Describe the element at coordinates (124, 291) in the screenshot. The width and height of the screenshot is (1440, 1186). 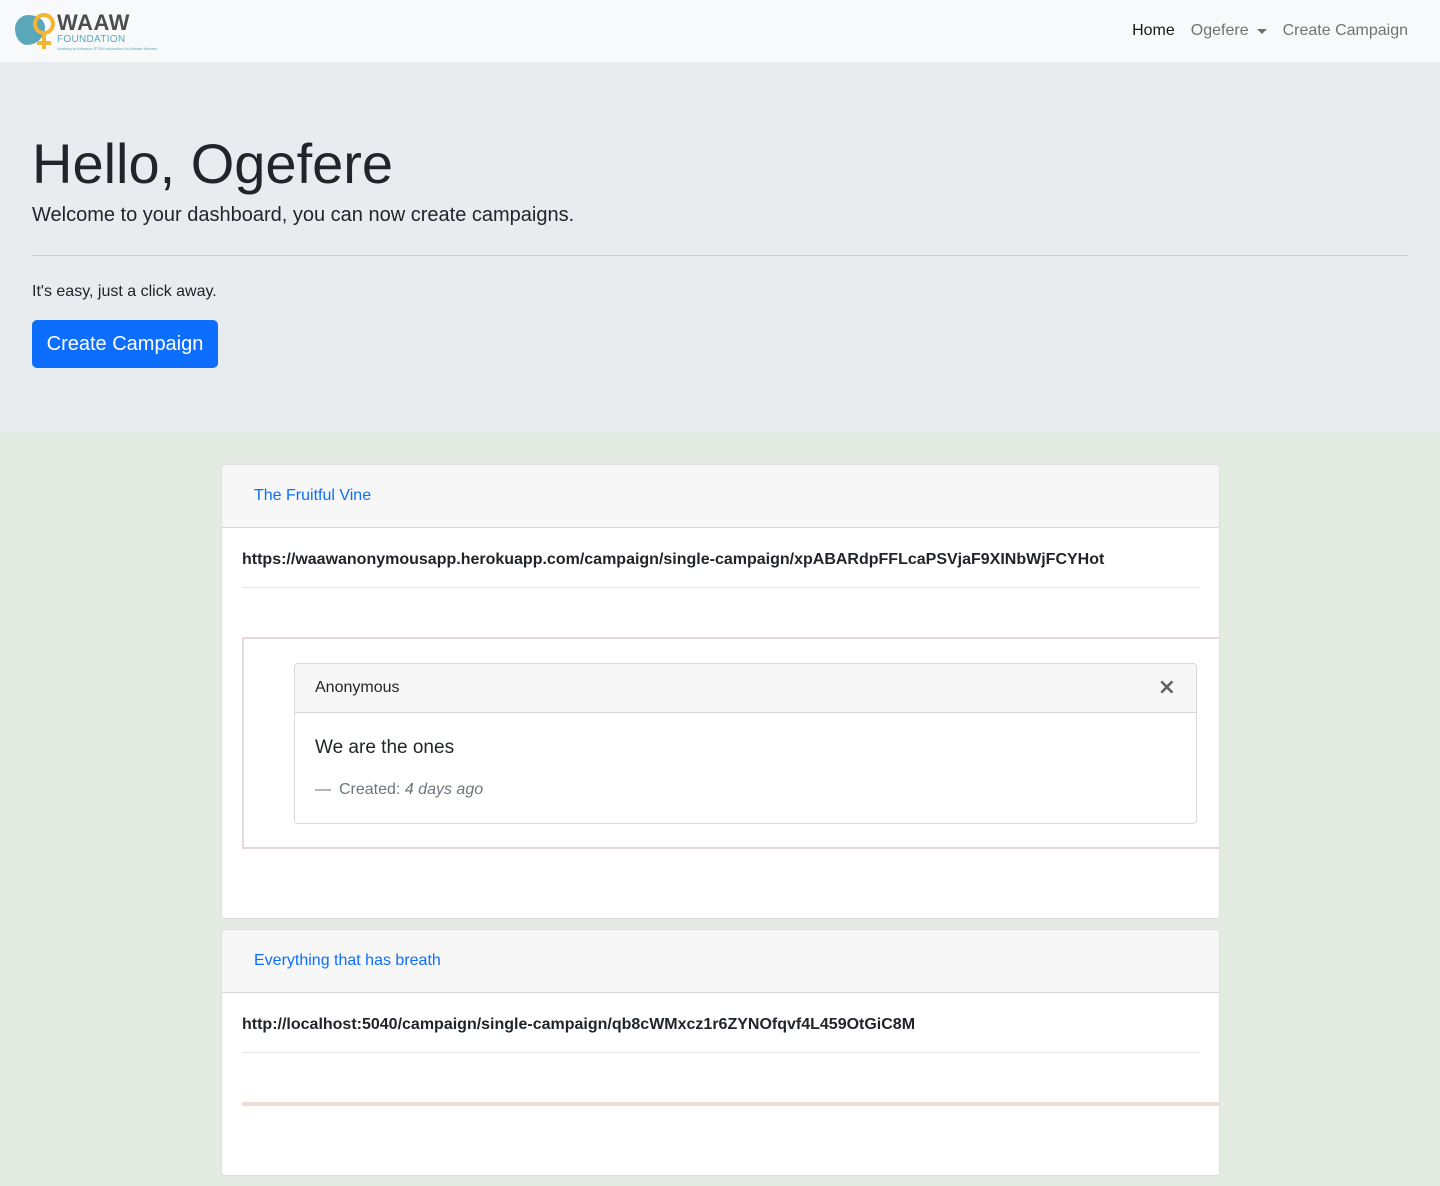
I see `hero-note: It's easy, just a click away.` at that location.